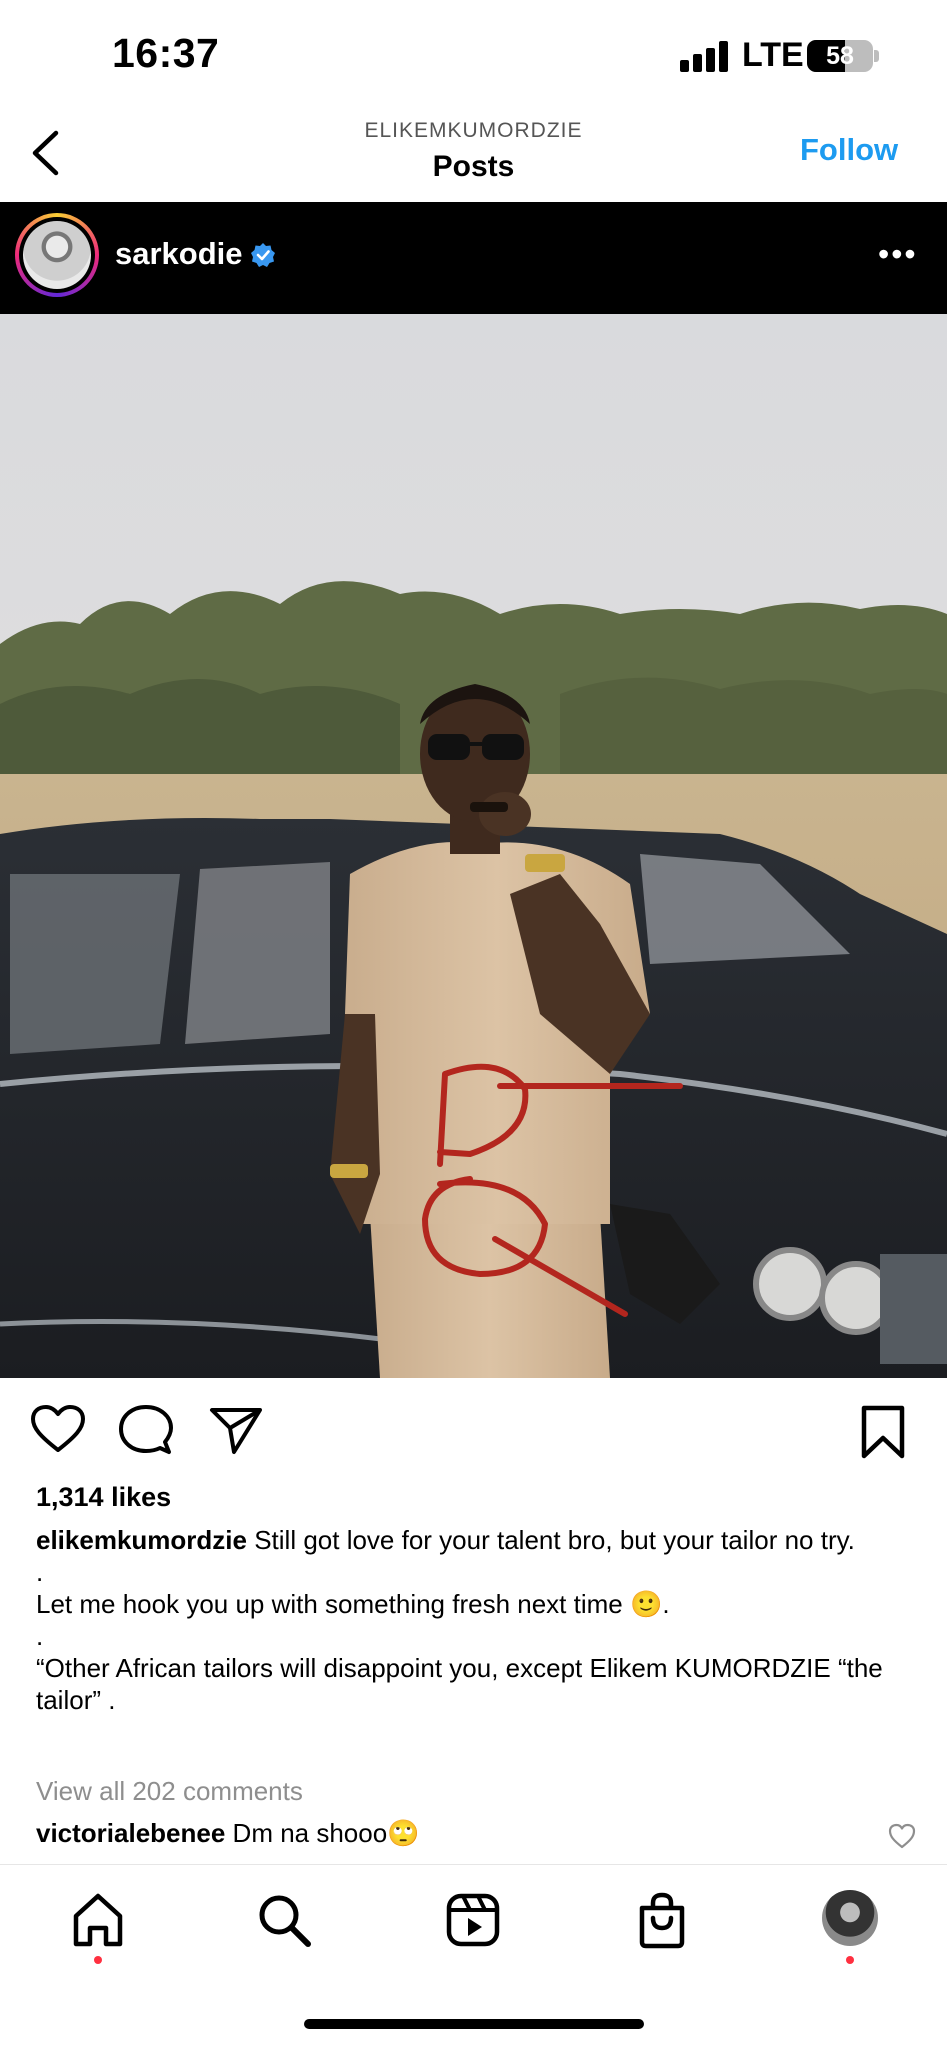  What do you see at coordinates (169, 1791) in the screenshot?
I see `view-all-comments-link: View all 202 comments` at bounding box center [169, 1791].